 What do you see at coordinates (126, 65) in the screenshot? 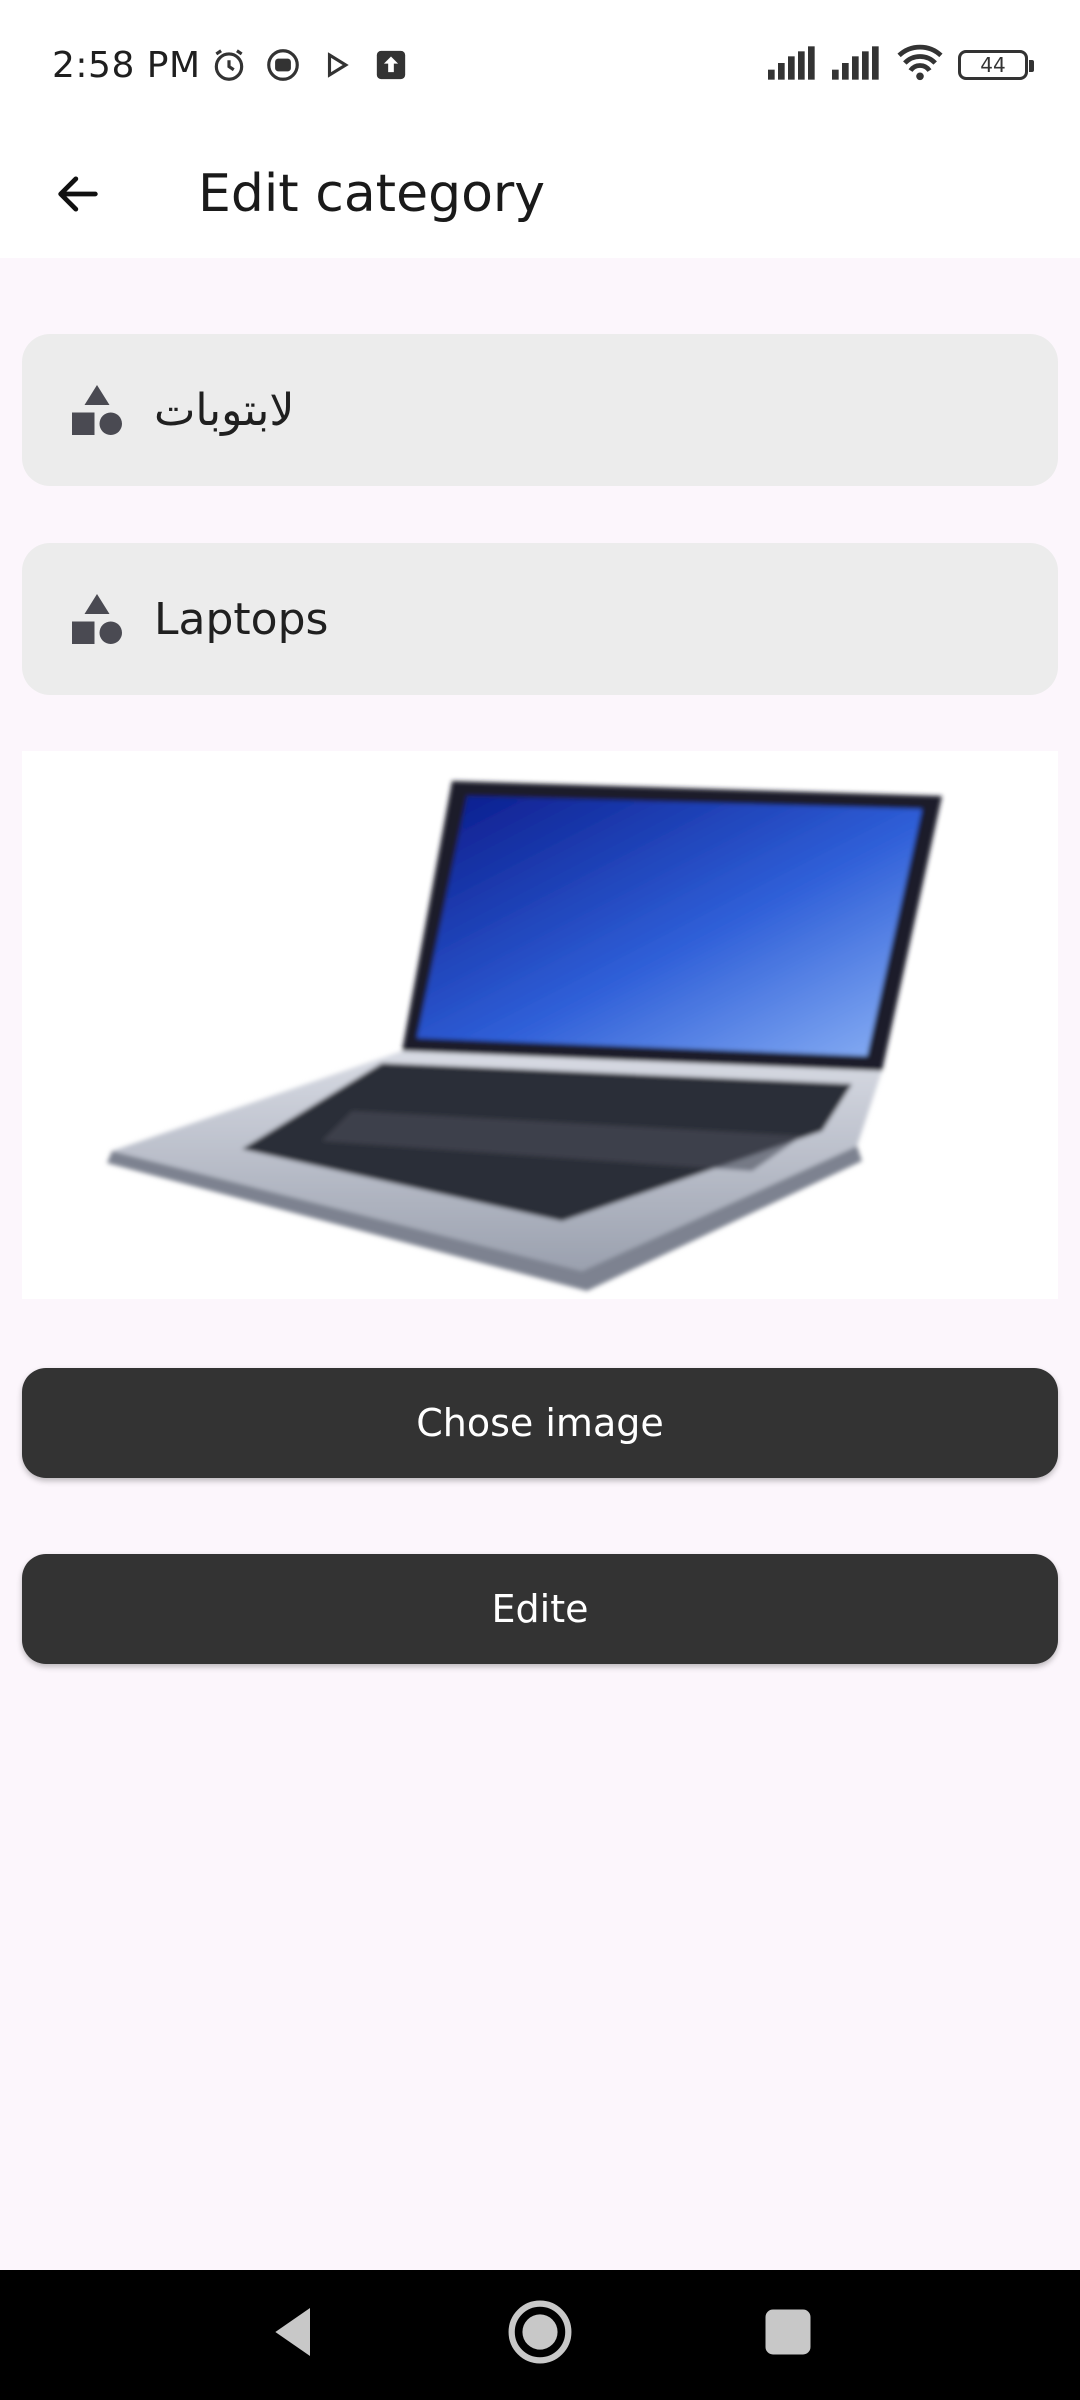
I see `status-time: 2:58 PM` at bounding box center [126, 65].